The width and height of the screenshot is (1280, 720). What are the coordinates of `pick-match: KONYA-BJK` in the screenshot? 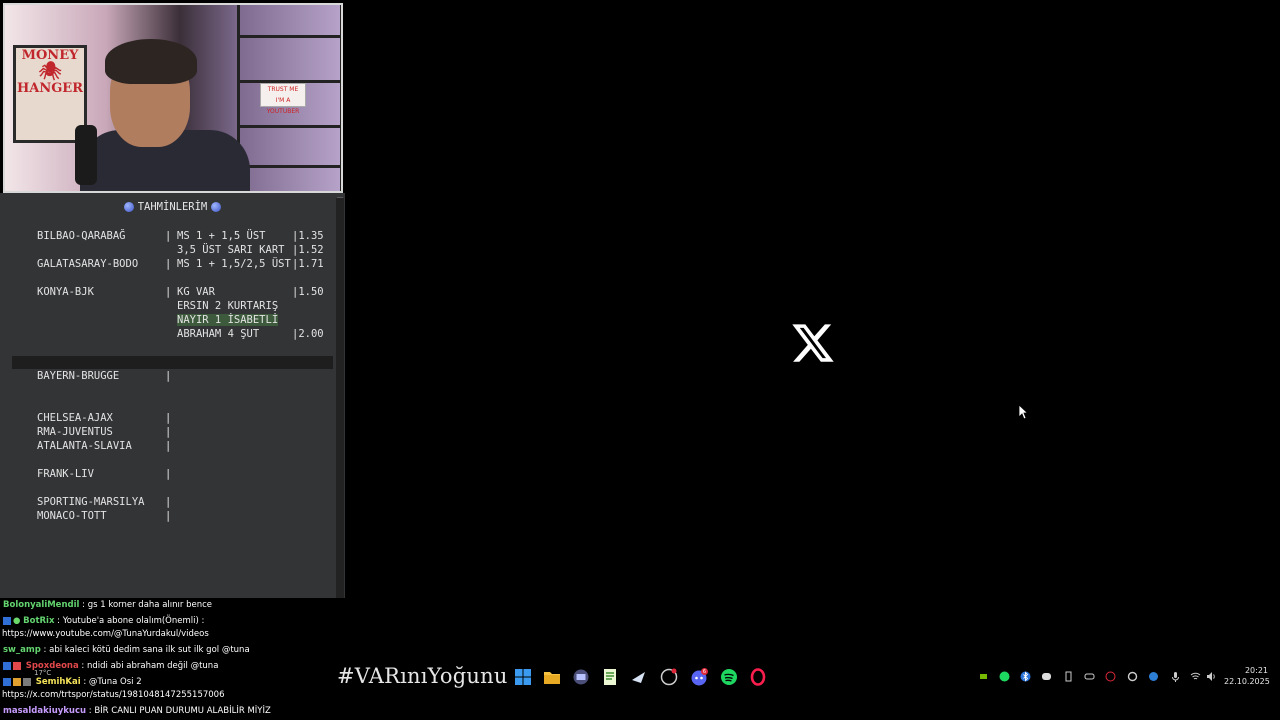 It's located at (65, 292).